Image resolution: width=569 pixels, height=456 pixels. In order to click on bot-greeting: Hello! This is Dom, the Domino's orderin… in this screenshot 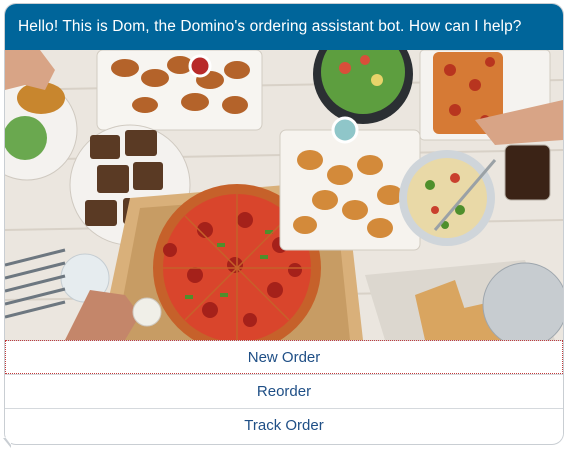, I will do `click(284, 27)`.